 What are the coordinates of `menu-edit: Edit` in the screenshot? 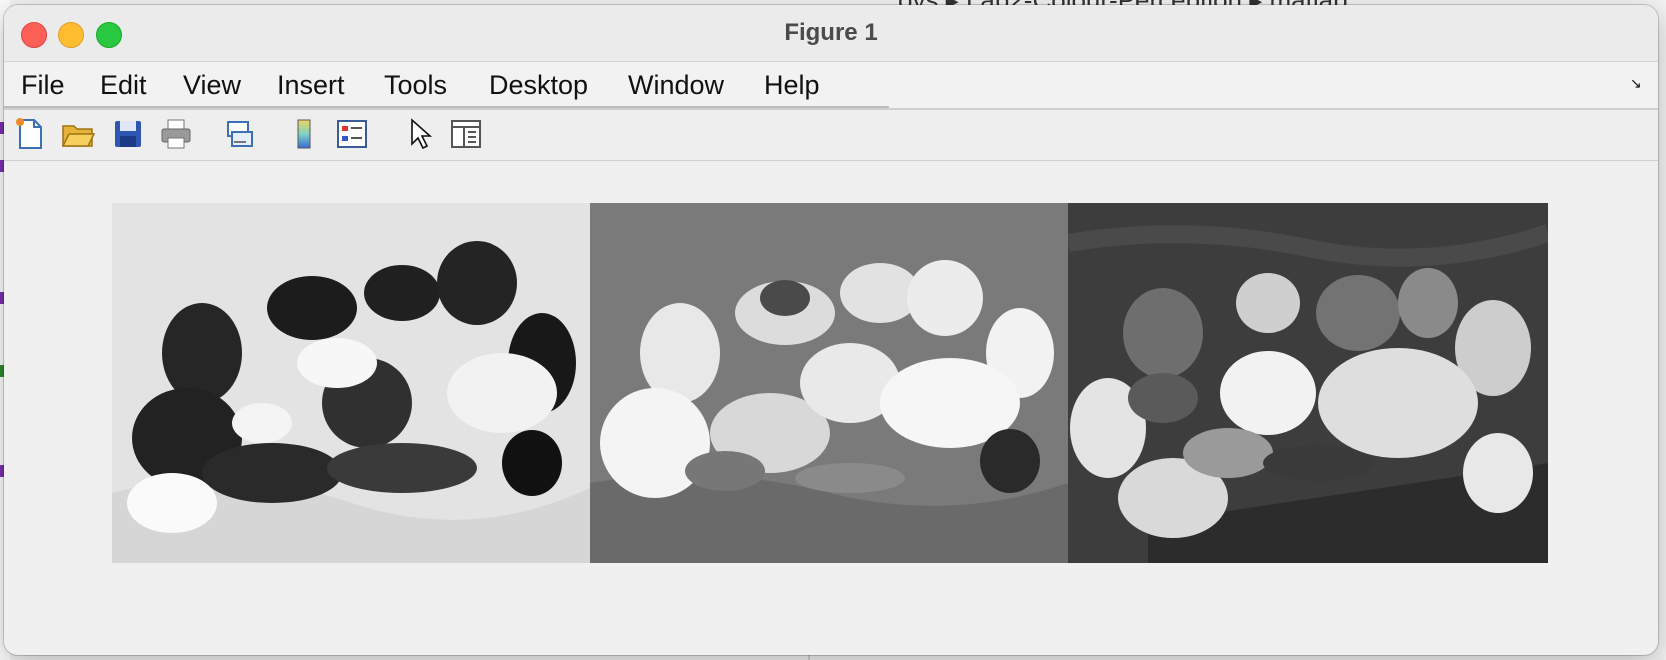 It's located at (123, 85).